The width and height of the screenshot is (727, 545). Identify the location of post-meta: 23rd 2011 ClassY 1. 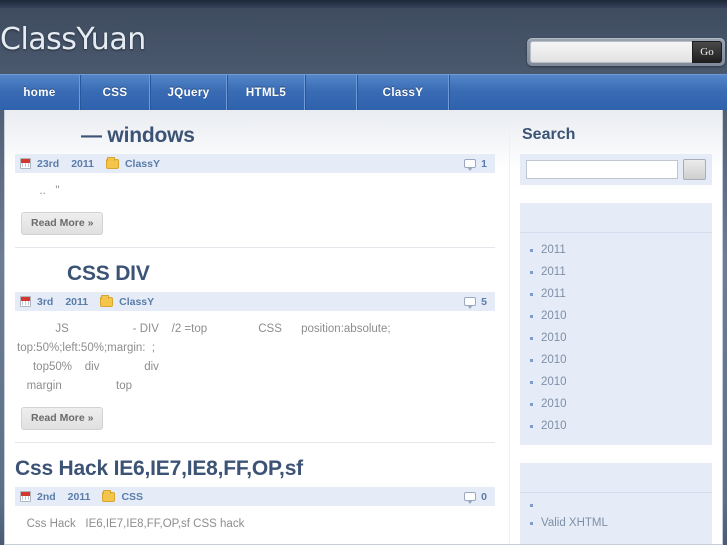
(255, 164).